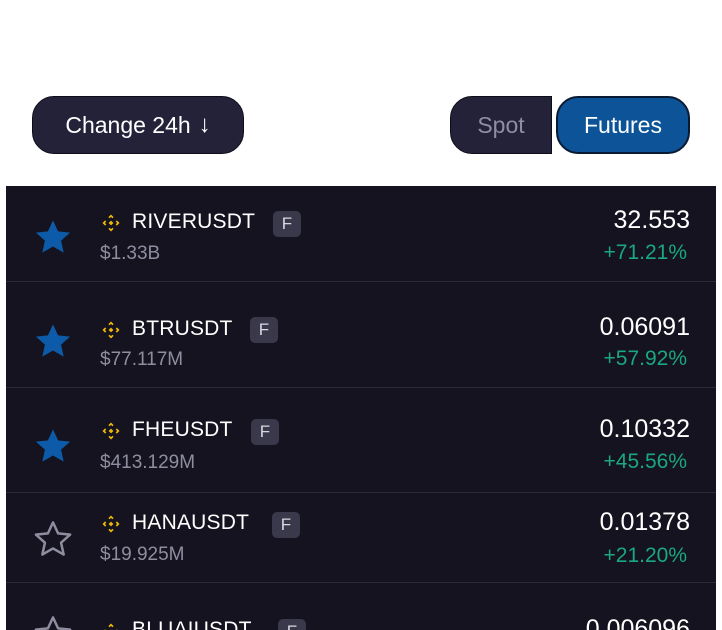  Describe the element at coordinates (128, 124) in the screenshot. I see `sort-label: Change 24h` at that location.